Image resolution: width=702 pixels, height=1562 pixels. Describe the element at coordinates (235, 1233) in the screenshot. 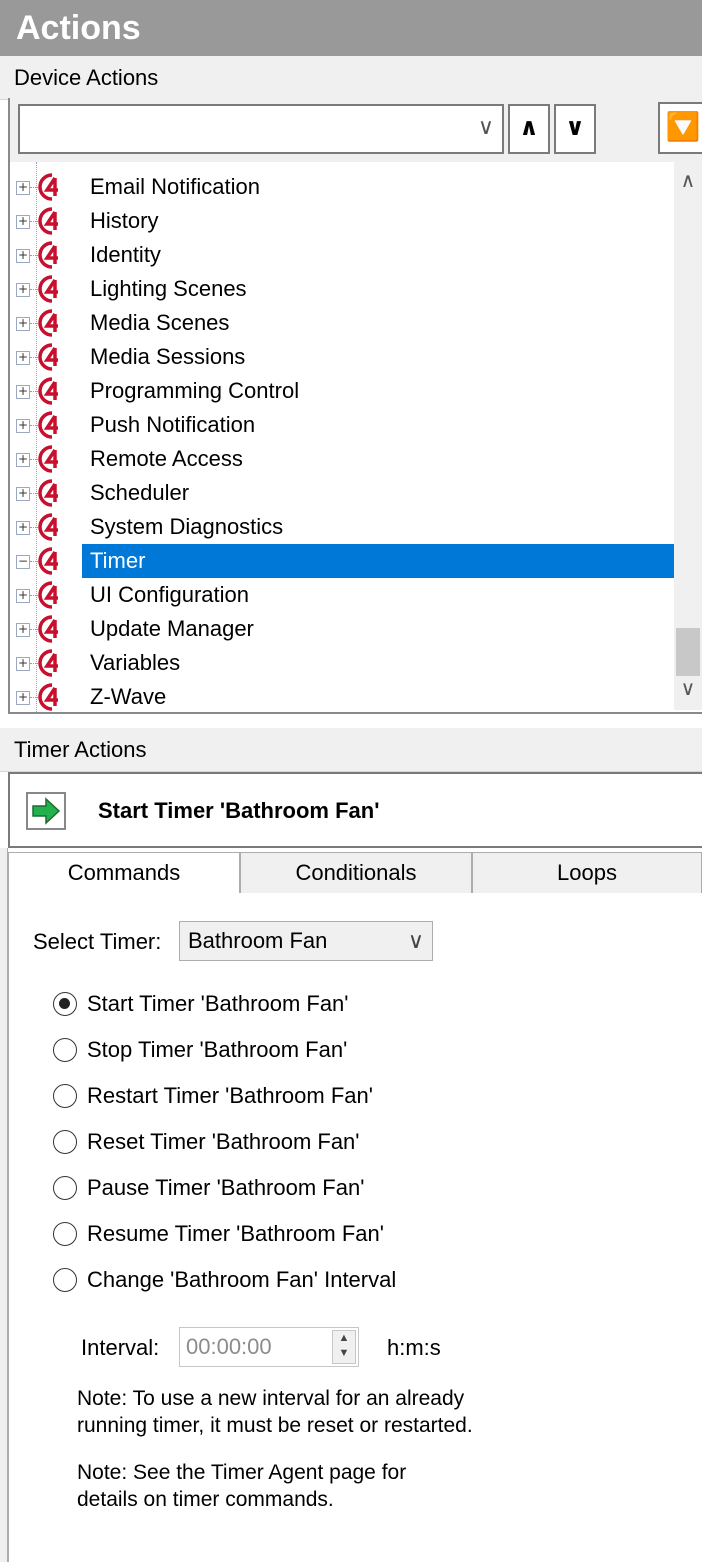

I see `radio-label: Resume Timer 'Bathroom Fan'` at that location.